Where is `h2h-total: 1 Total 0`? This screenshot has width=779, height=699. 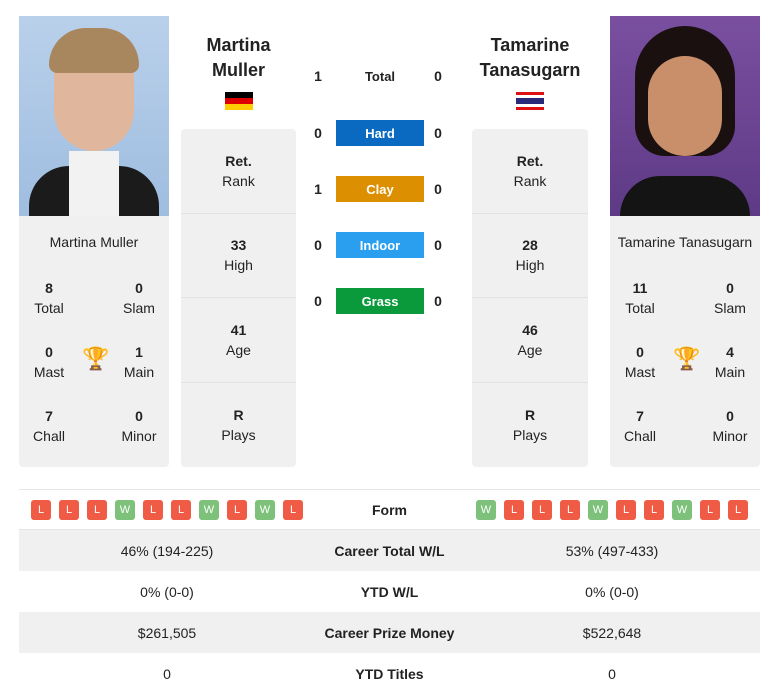
h2h-total: 1 Total 0 is located at coordinates (378, 76).